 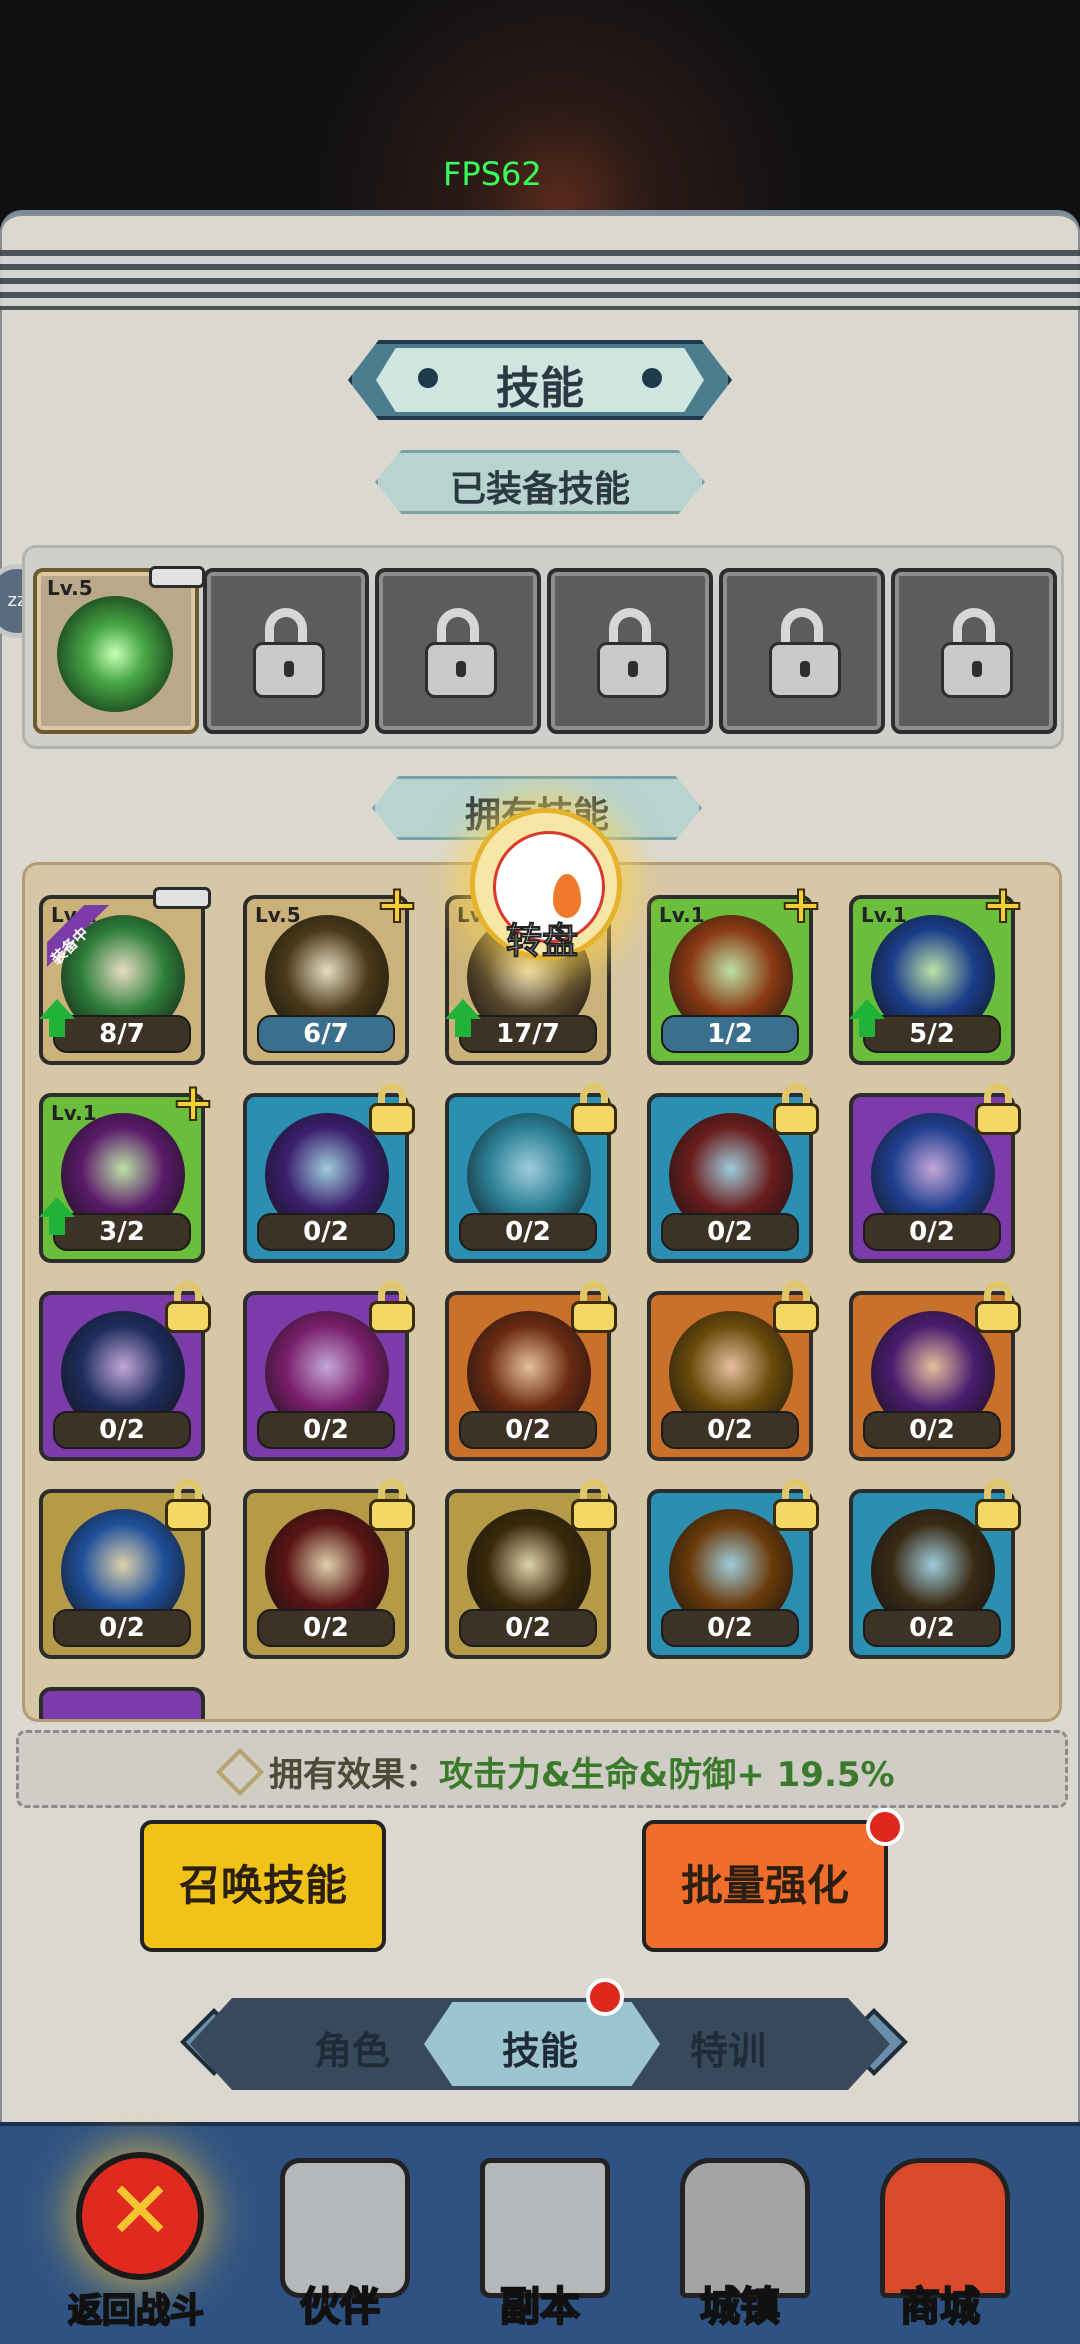 I want to click on skill-card: Lv.1 装备中 8/7, so click(x=125, y=976).